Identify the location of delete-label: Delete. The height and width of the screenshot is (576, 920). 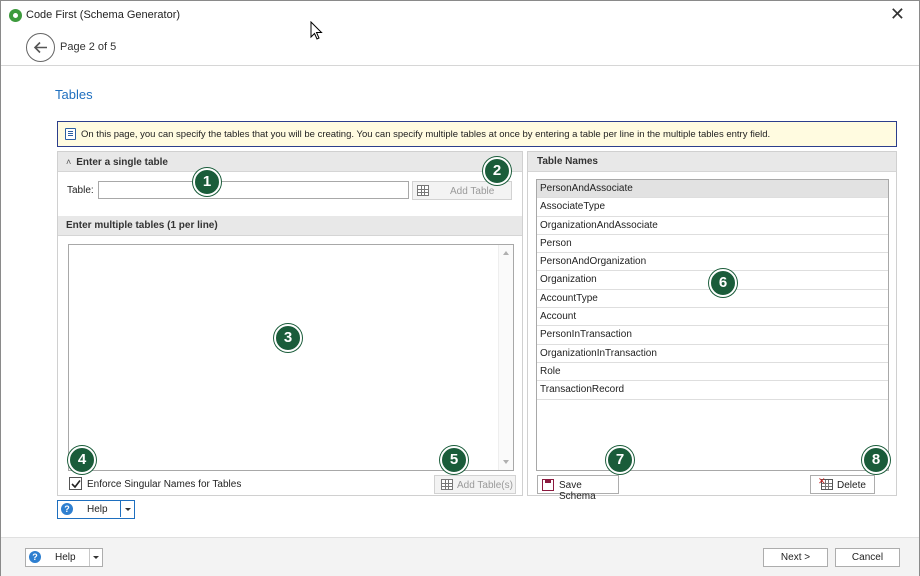
(851, 485).